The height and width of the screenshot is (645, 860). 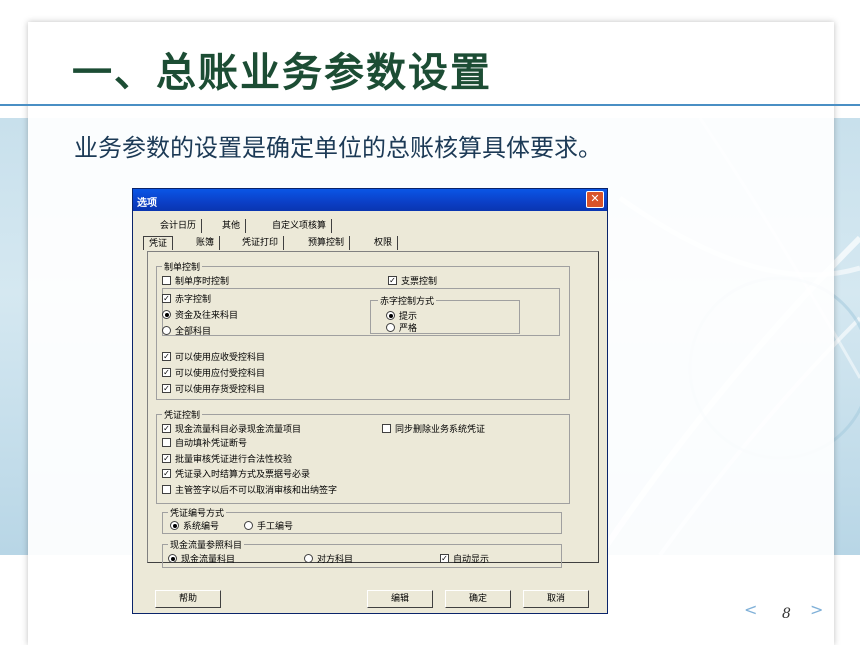 What do you see at coordinates (206, 544) in the screenshot?
I see `group-xianjinliu-label: 现金流量参照科目` at bounding box center [206, 544].